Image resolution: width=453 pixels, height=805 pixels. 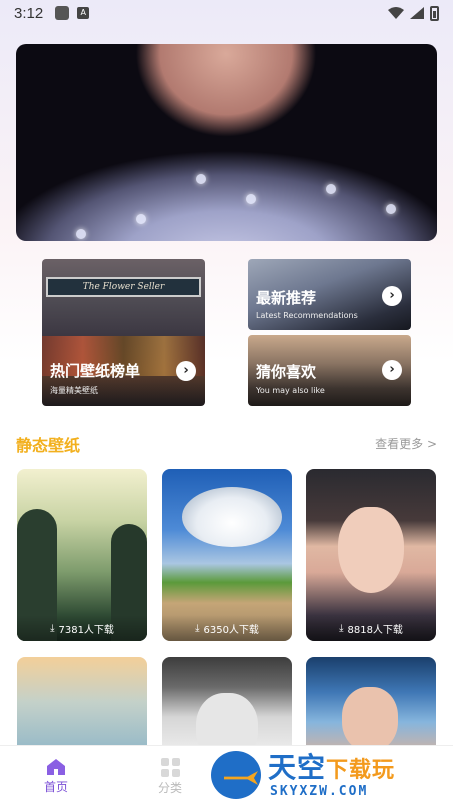 What do you see at coordinates (56, 776) in the screenshot?
I see `nav-home: 首页` at bounding box center [56, 776].